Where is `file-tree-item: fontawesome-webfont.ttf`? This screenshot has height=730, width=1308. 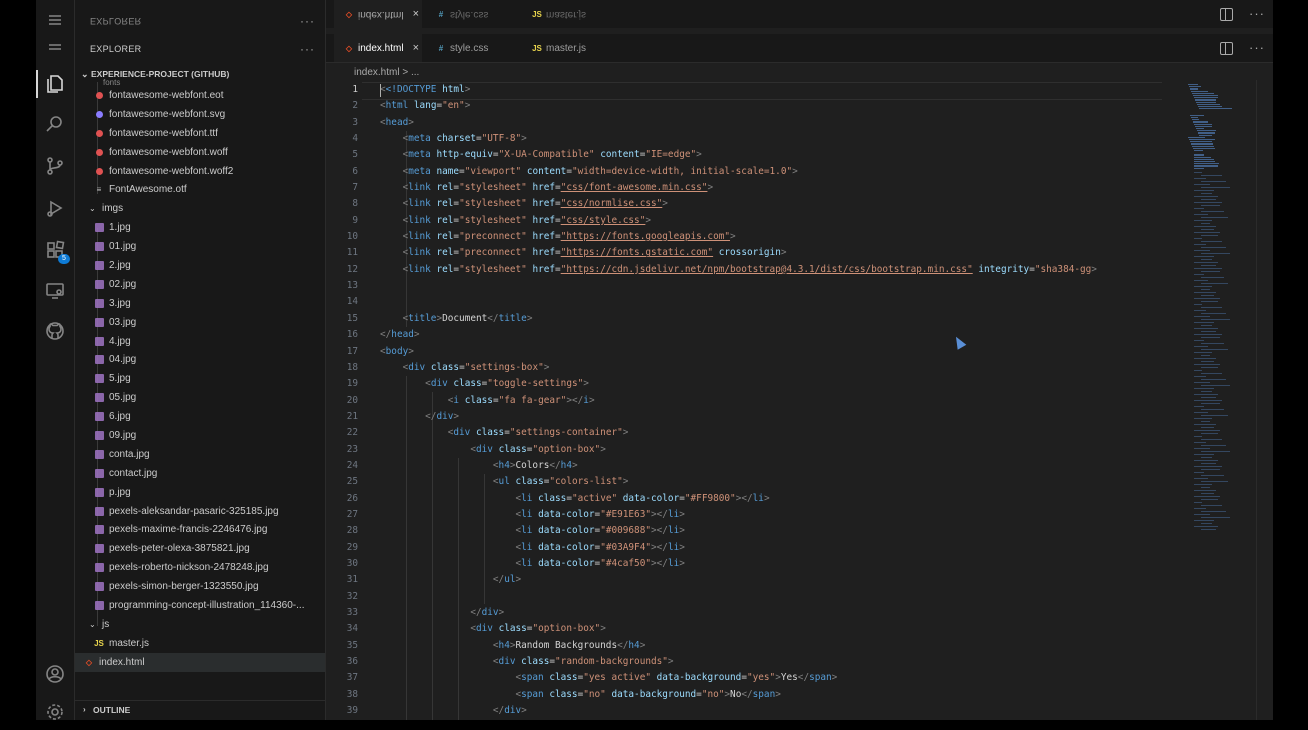
file-tree-item: fontawesome-webfont.ttf is located at coordinates (200, 133).